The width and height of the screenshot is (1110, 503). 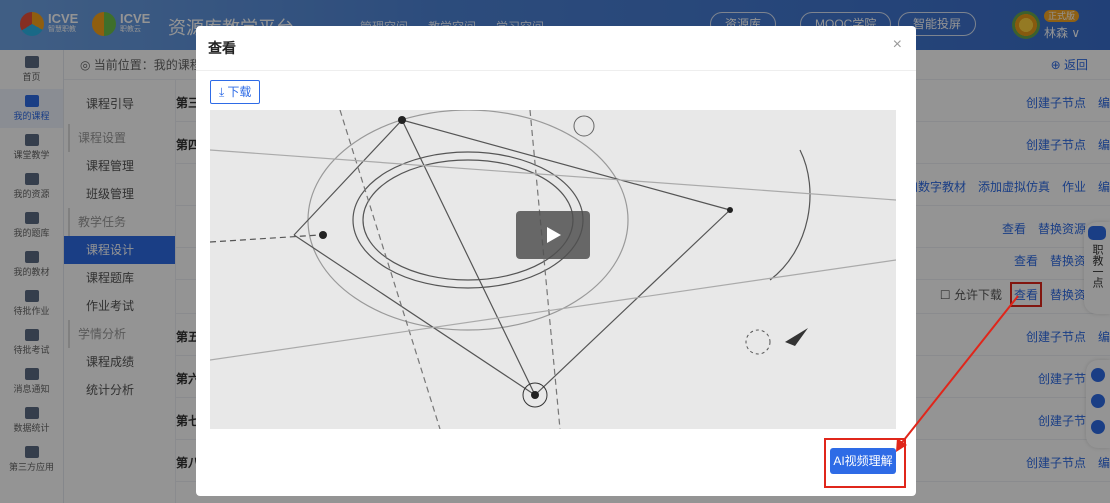 I want to click on close-icon: ×, so click(x=897, y=45).